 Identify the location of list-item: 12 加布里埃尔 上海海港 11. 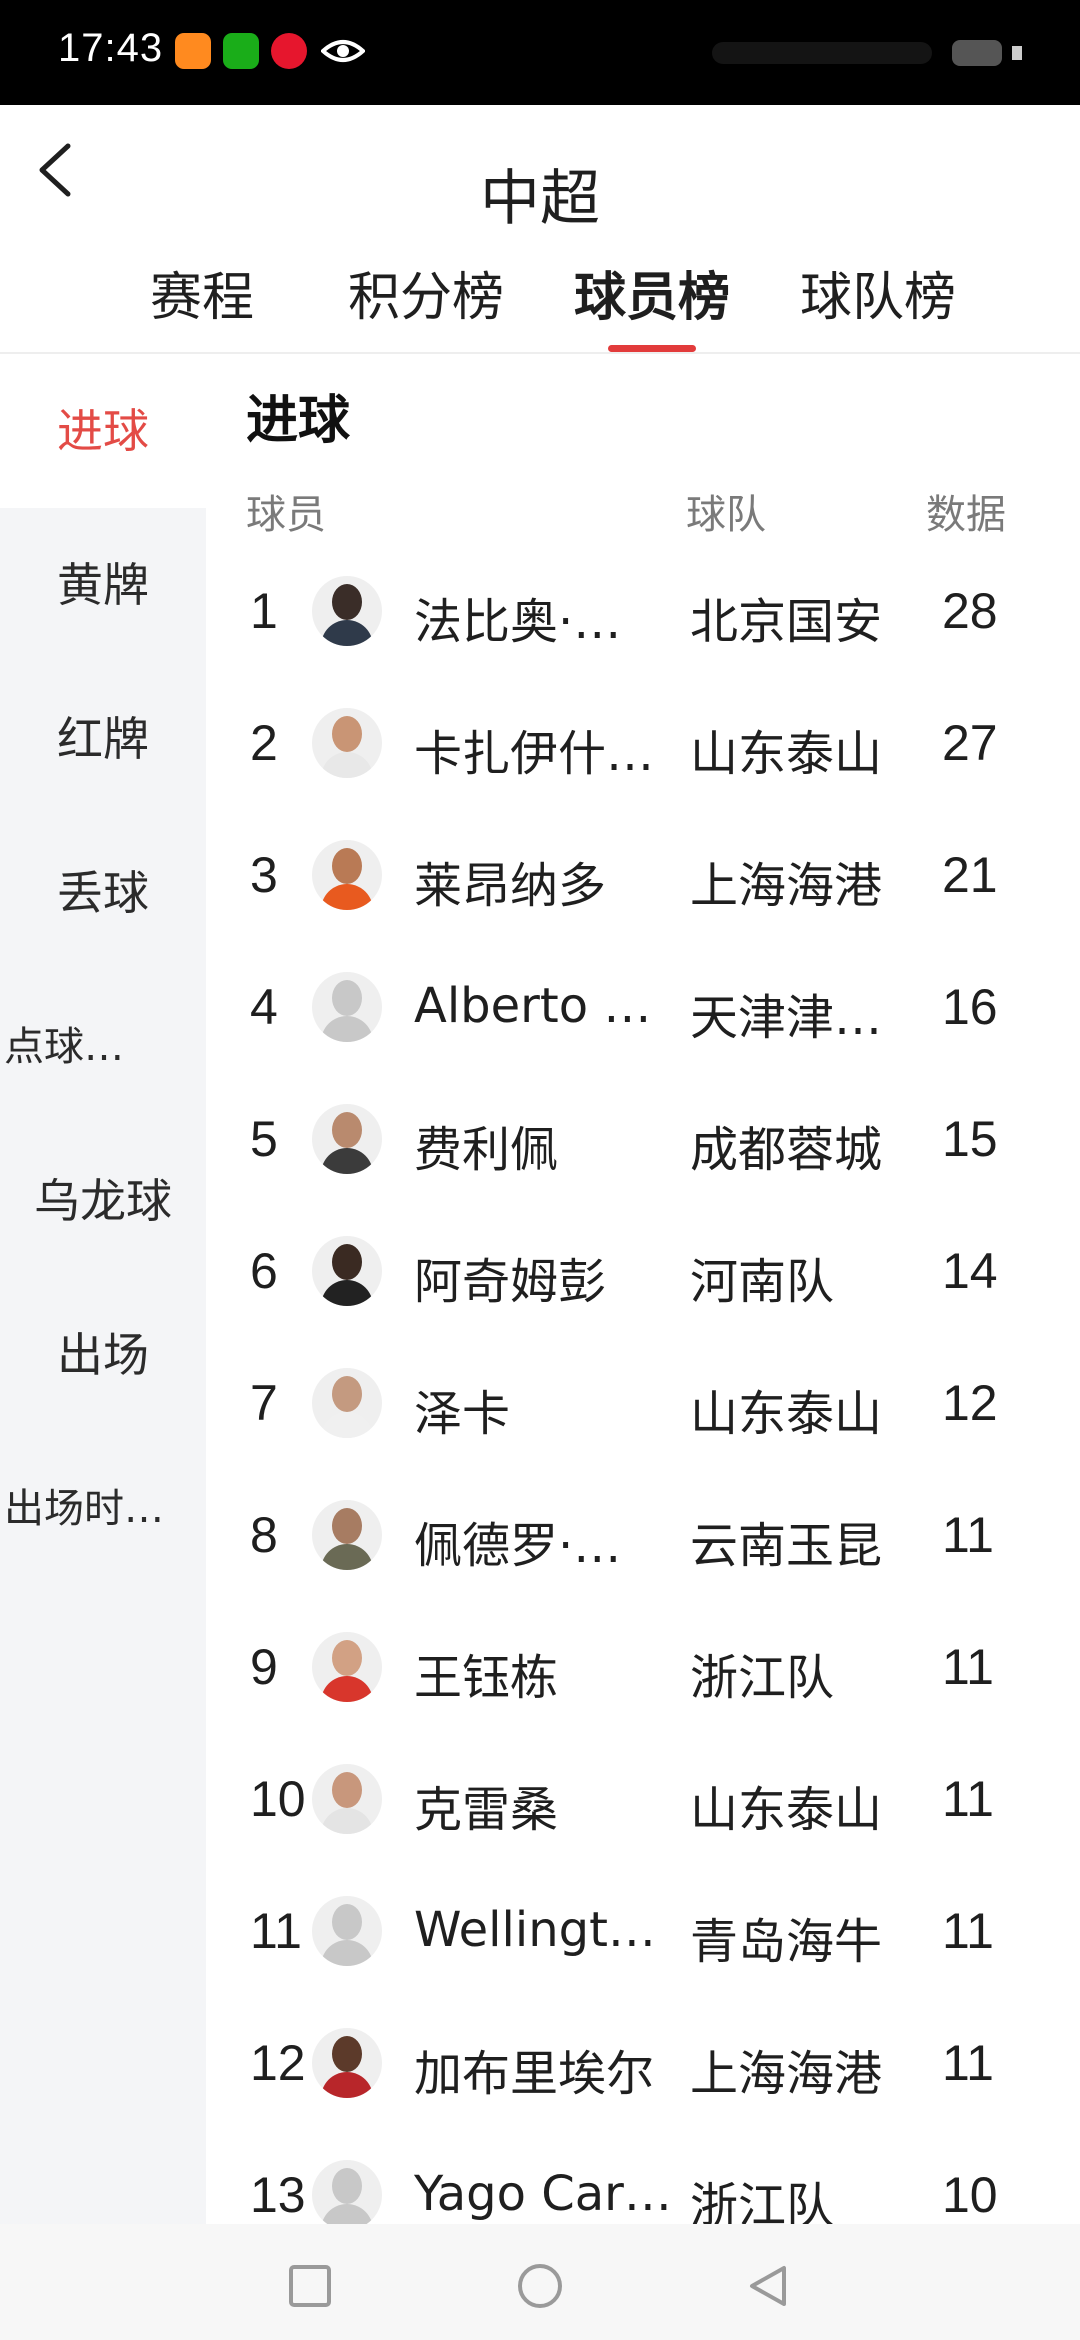
(643, 2066).